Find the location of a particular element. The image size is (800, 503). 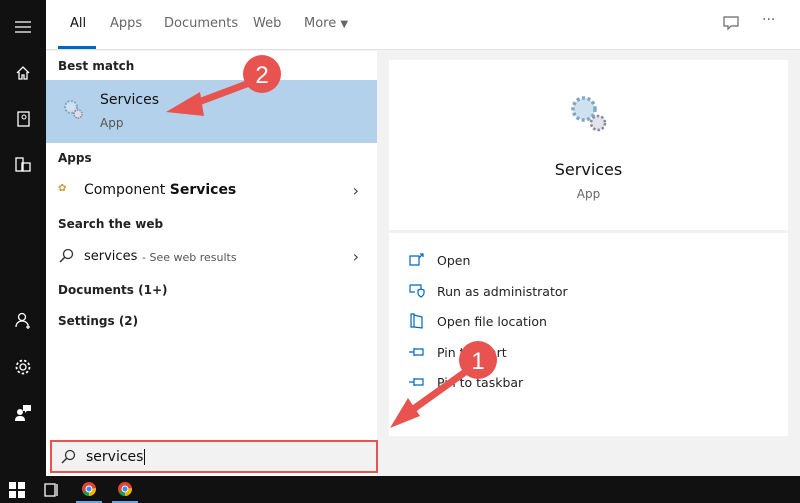

section-documents: Documents (1+) is located at coordinates (112, 290).